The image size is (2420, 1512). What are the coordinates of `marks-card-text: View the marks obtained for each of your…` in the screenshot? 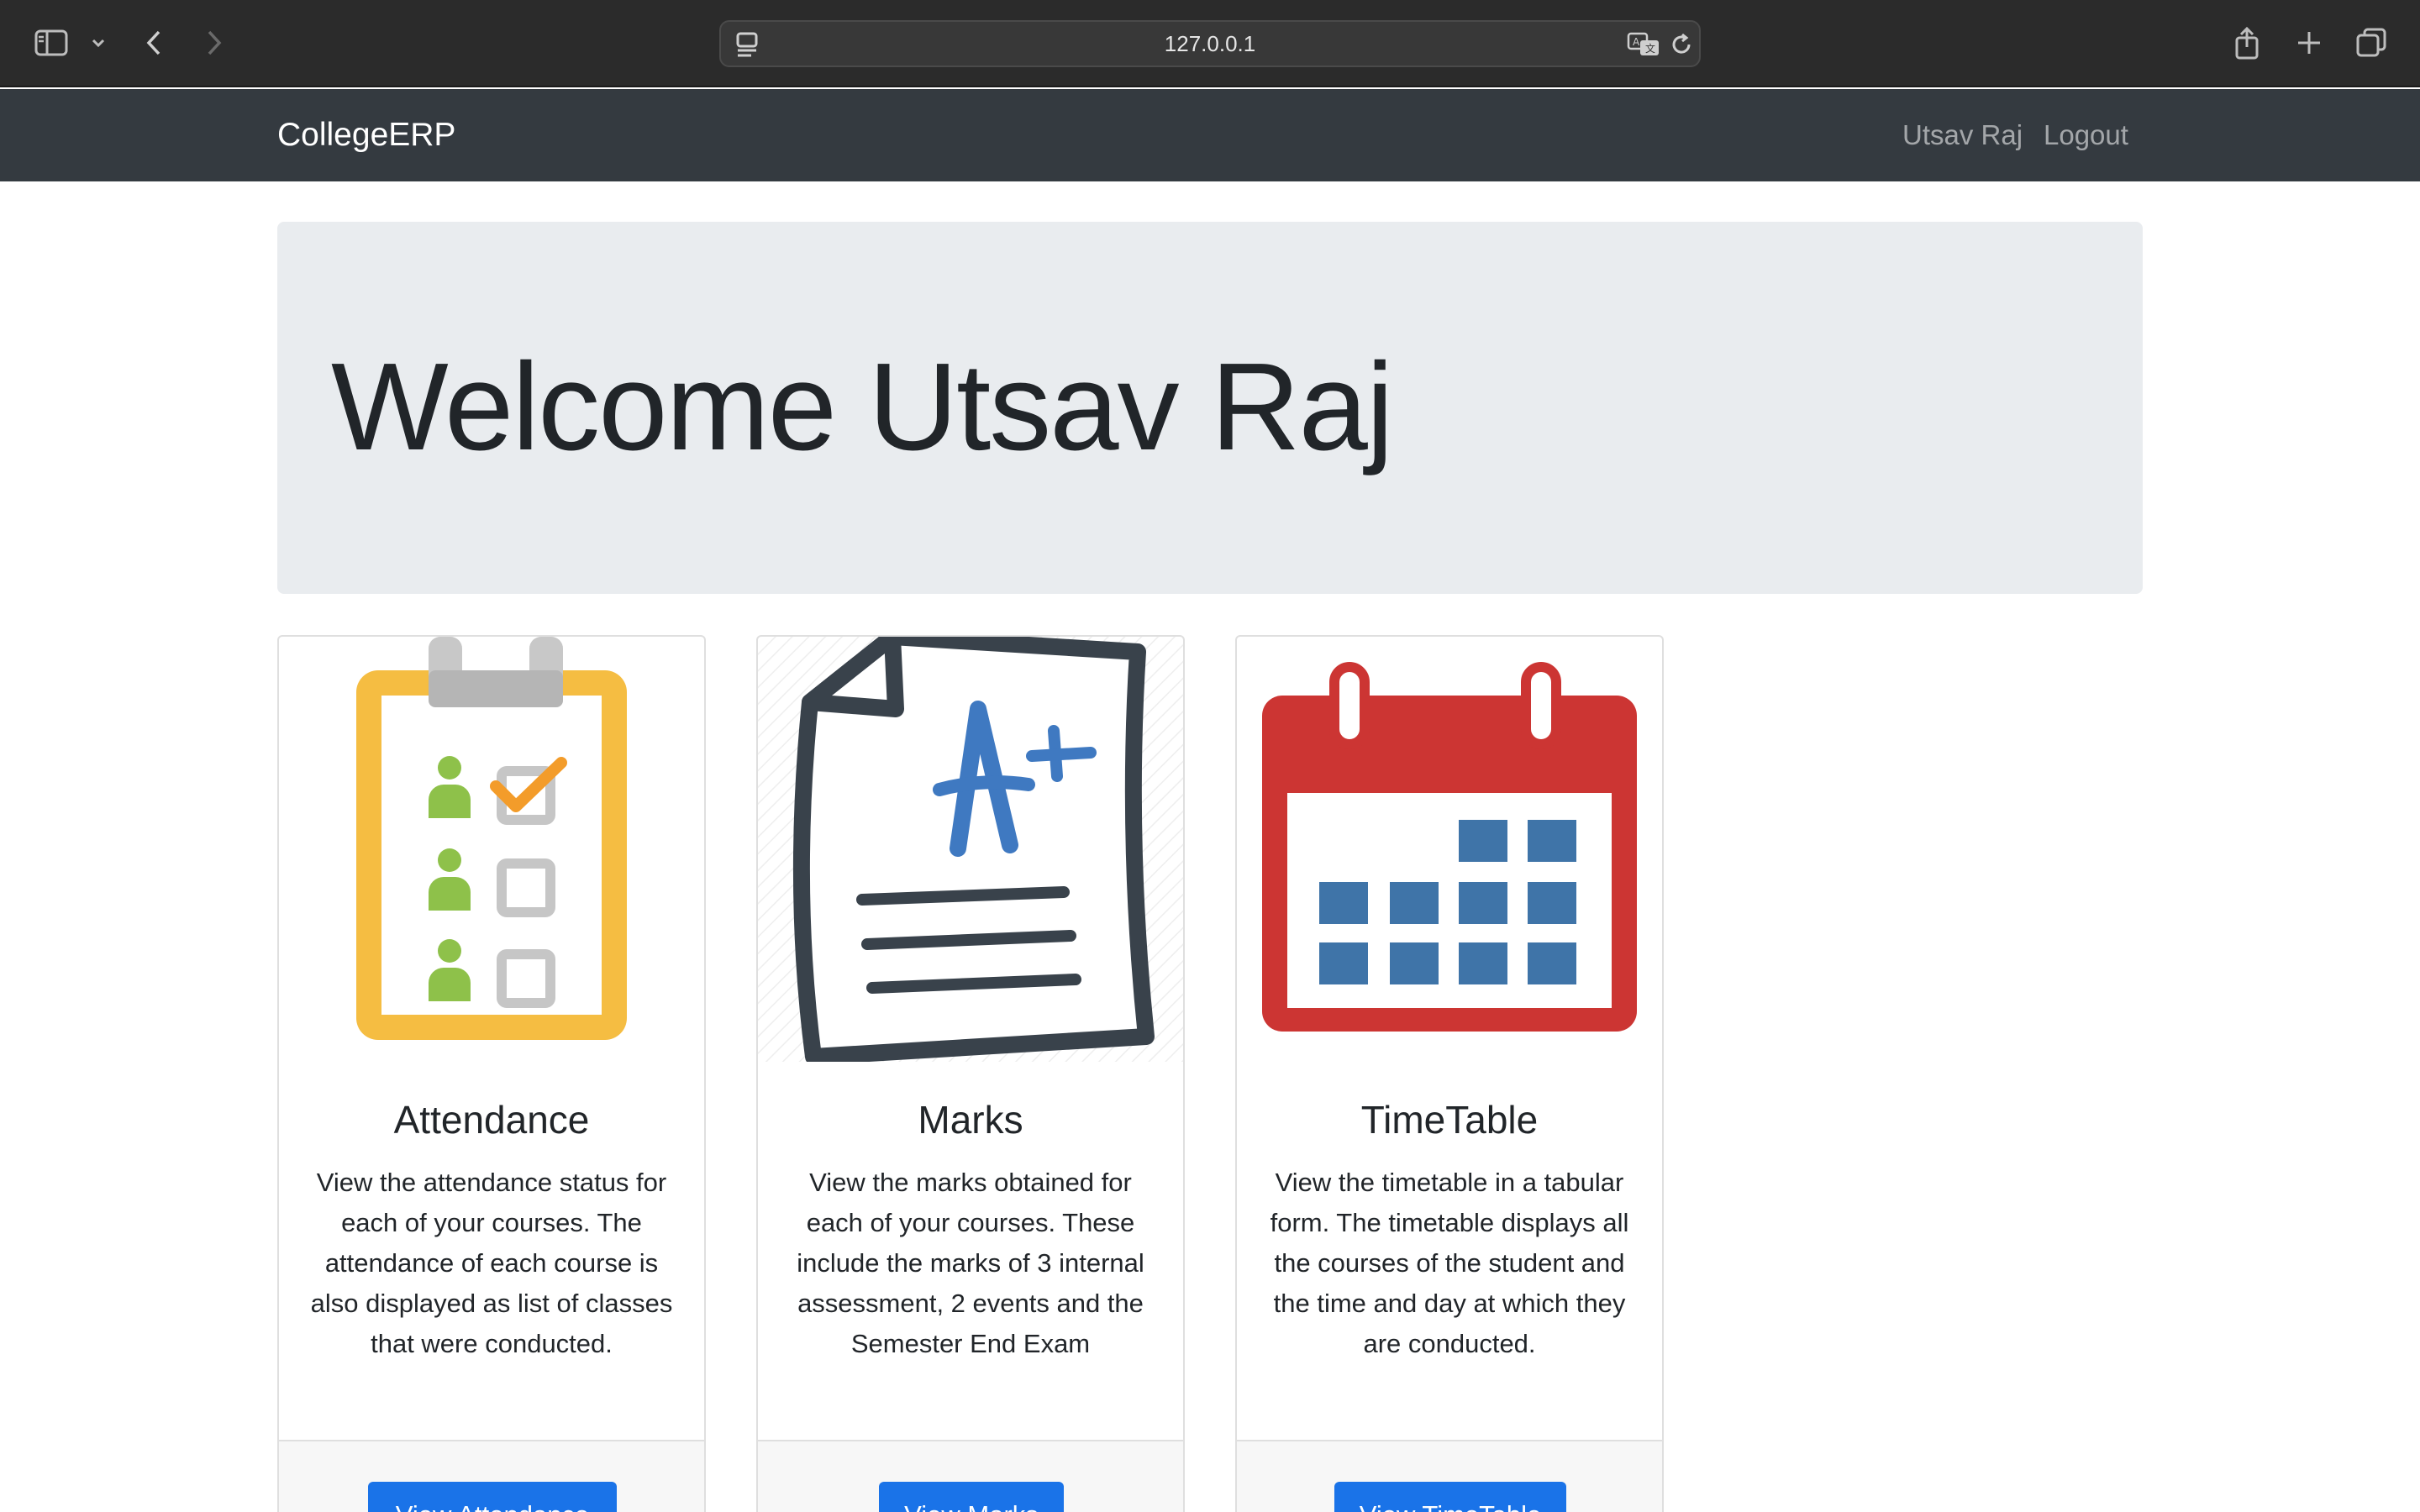 It's located at (970, 1263).